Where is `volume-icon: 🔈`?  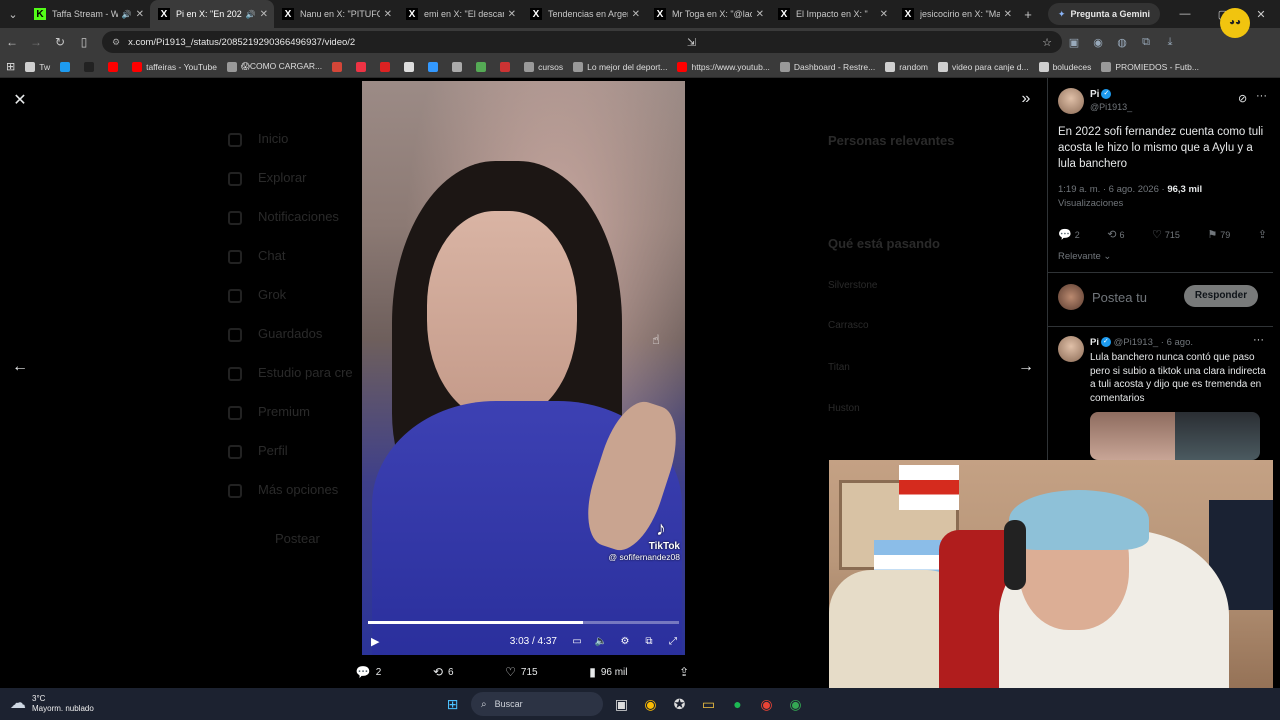
volume-icon: 🔈 is located at coordinates (601, 641).